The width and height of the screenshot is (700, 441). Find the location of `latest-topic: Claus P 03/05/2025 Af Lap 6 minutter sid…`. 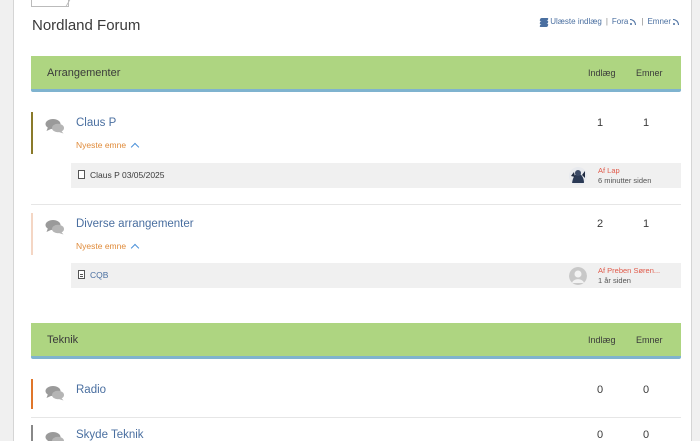

latest-topic: Claus P 03/05/2025 Af Lap 6 minutter sid… is located at coordinates (376, 175).